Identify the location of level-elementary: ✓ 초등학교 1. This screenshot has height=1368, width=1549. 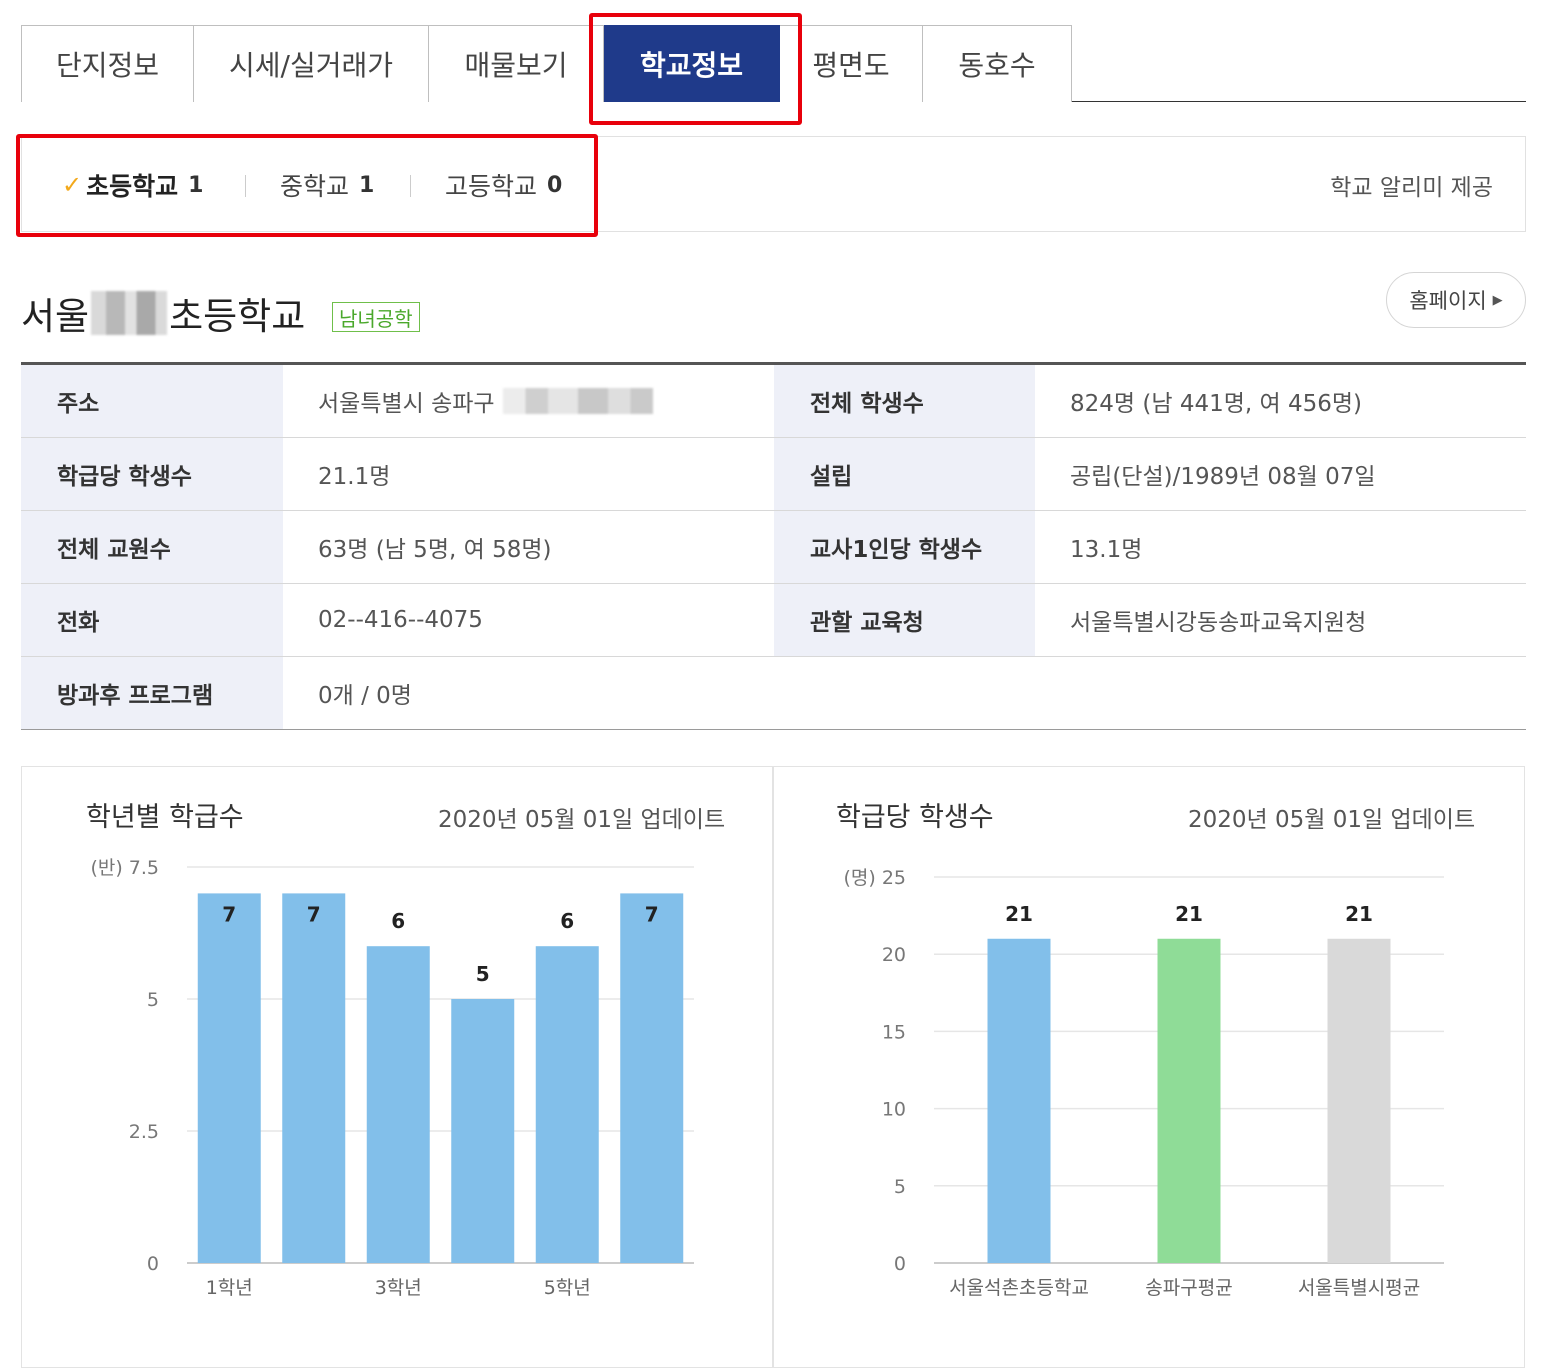
(132, 185).